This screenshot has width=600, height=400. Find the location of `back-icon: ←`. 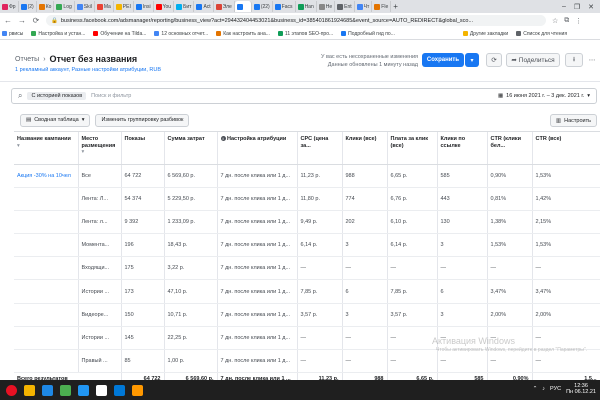

back-icon: ← is located at coordinates (8, 20).